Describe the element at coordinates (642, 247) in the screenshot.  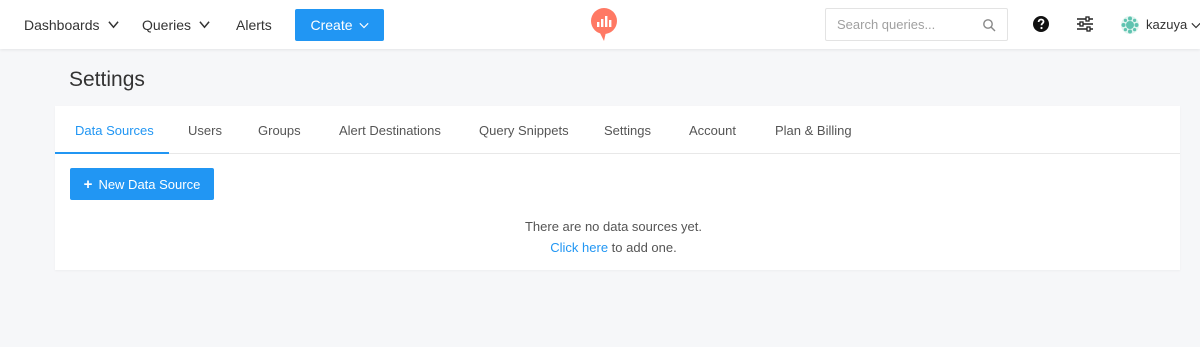
I see `empty-state-suffix: to add one.` at that location.